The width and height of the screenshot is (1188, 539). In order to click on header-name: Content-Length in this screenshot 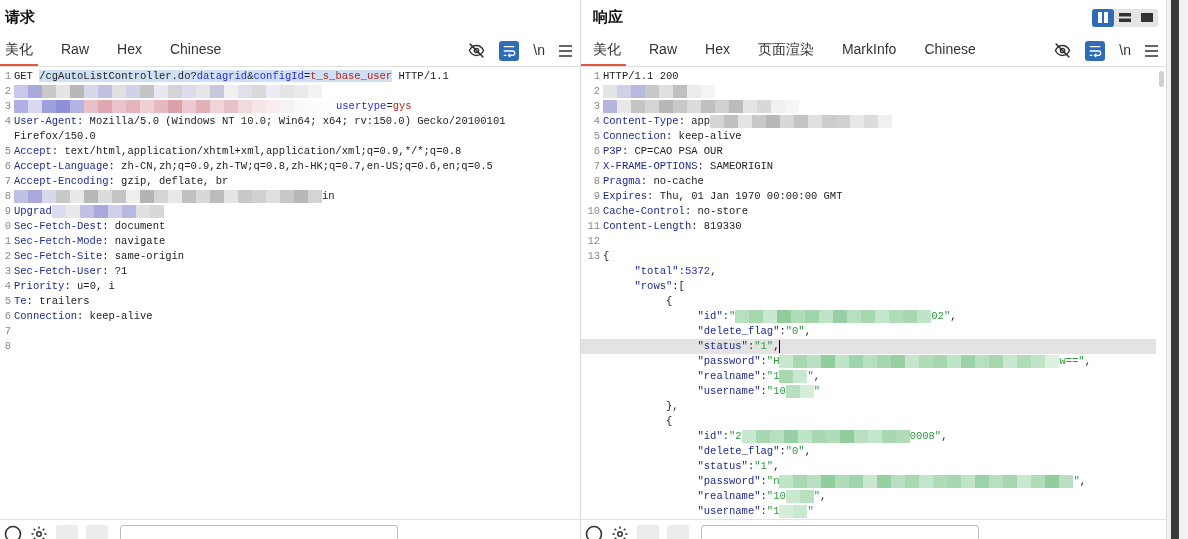, I will do `click(647, 226)`.